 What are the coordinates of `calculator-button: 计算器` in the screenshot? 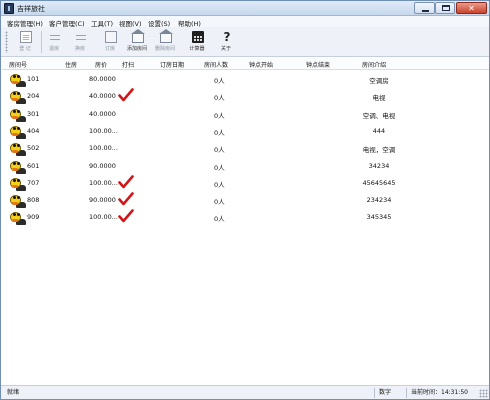 It's located at (197, 42).